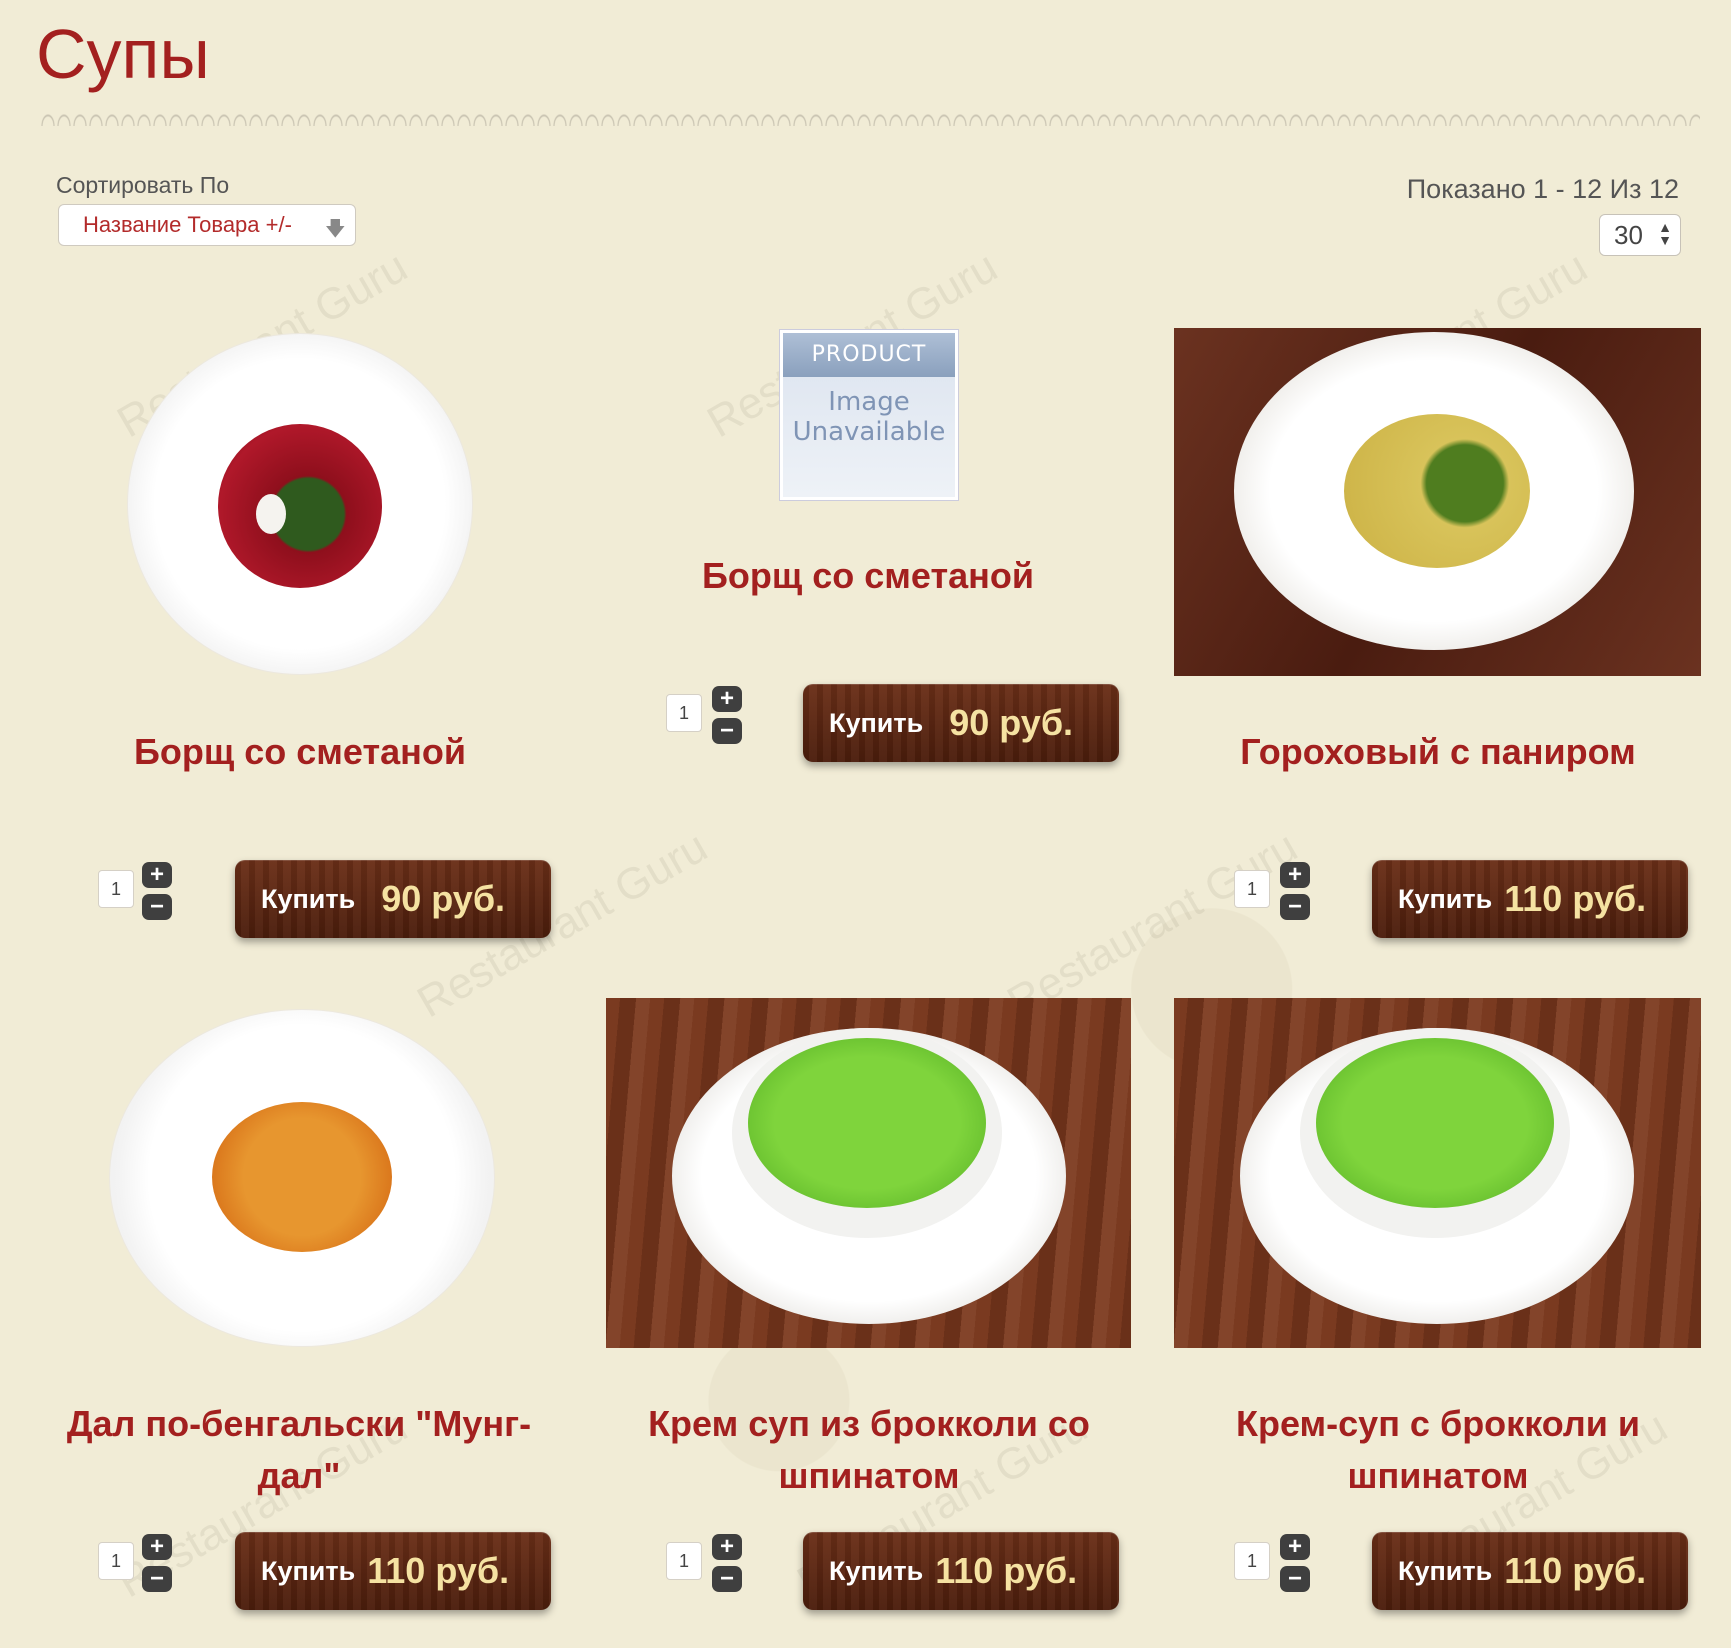  I want to click on sort-direction-icon: 🡇, so click(335, 227).